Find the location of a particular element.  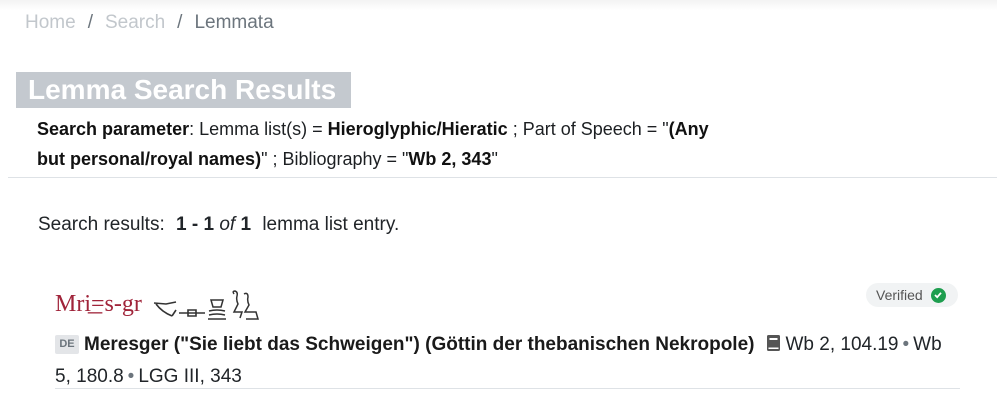

breadcrumb-home: Home is located at coordinates (50, 23).